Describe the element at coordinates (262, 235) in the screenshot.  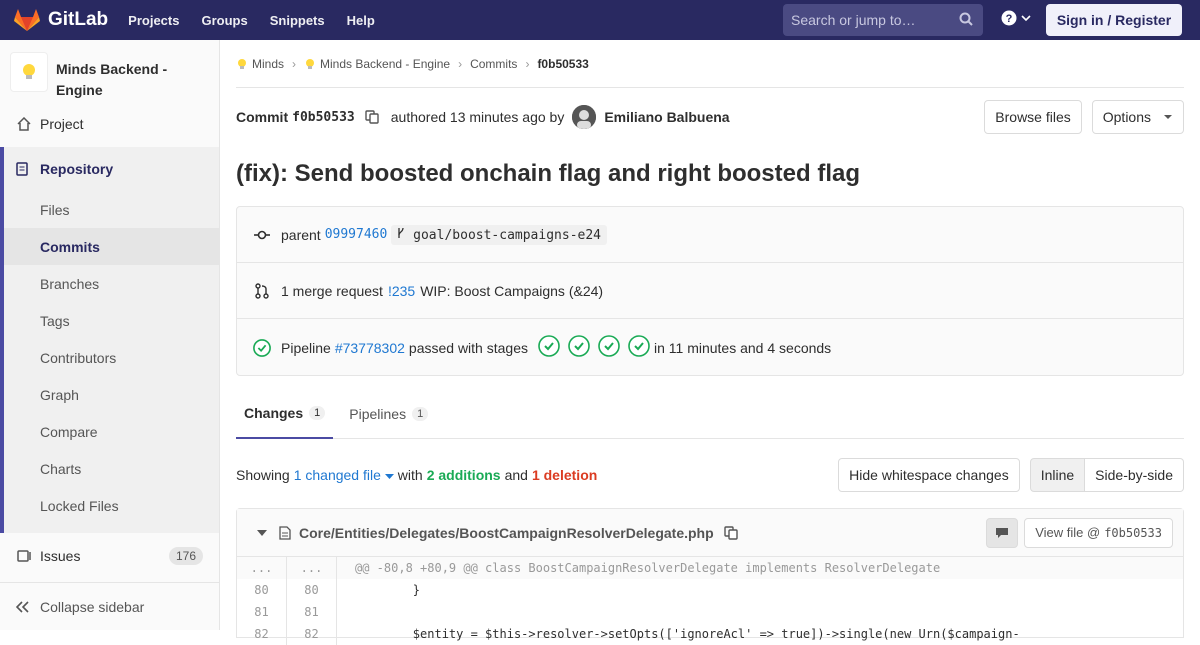
I see `commit-node-icon` at that location.